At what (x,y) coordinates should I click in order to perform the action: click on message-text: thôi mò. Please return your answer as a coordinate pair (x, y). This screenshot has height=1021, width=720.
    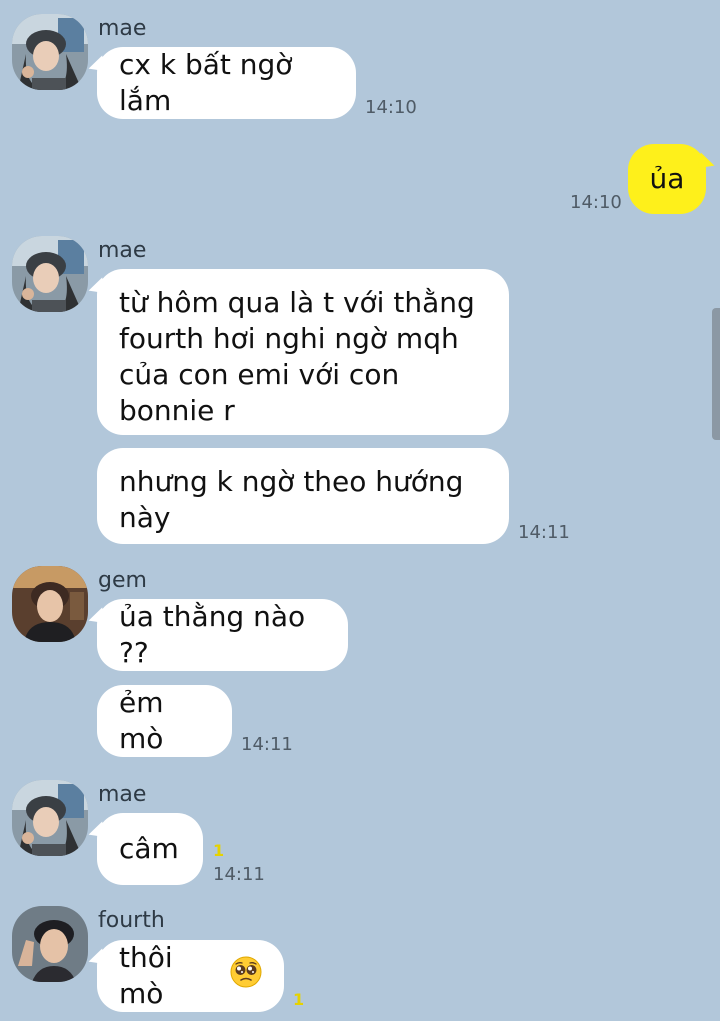
    Looking at the image, I should click on (146, 975).